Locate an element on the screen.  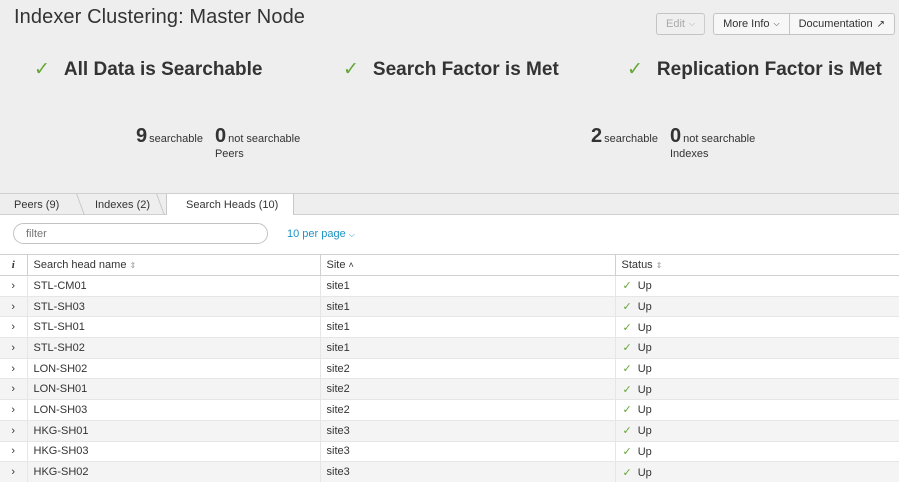
peers-not-searchable-stat: 0 not searchable is located at coordinates (257, 136).